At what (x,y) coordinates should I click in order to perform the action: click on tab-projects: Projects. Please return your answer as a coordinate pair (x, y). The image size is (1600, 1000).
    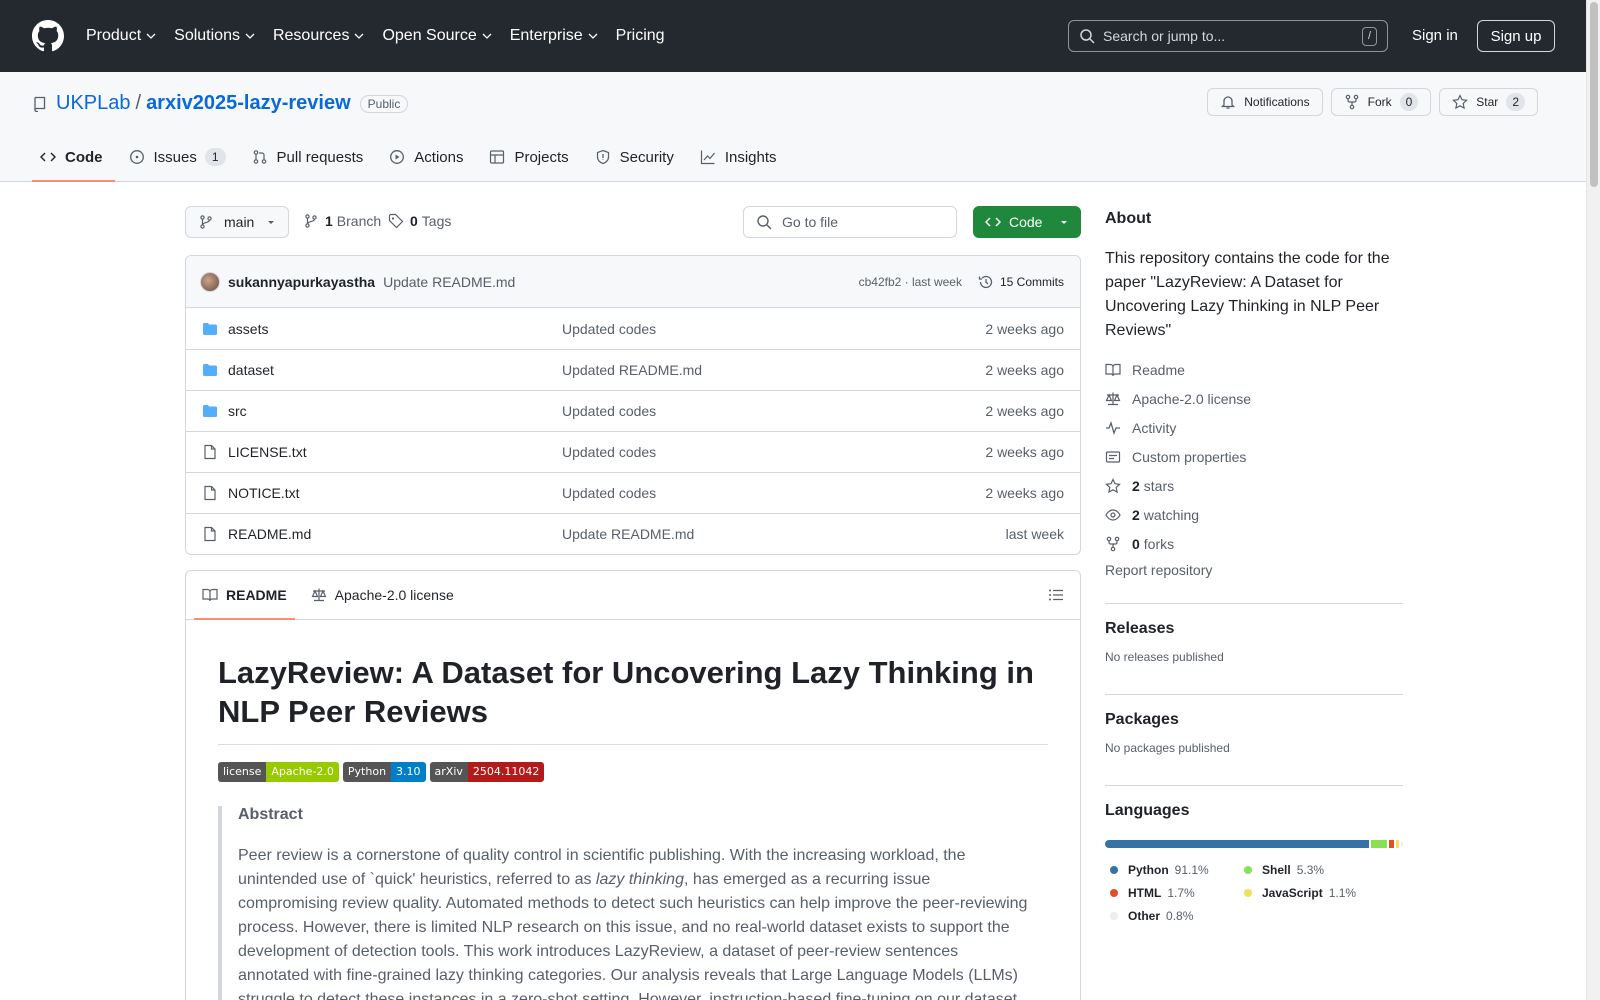
    Looking at the image, I should click on (530, 157).